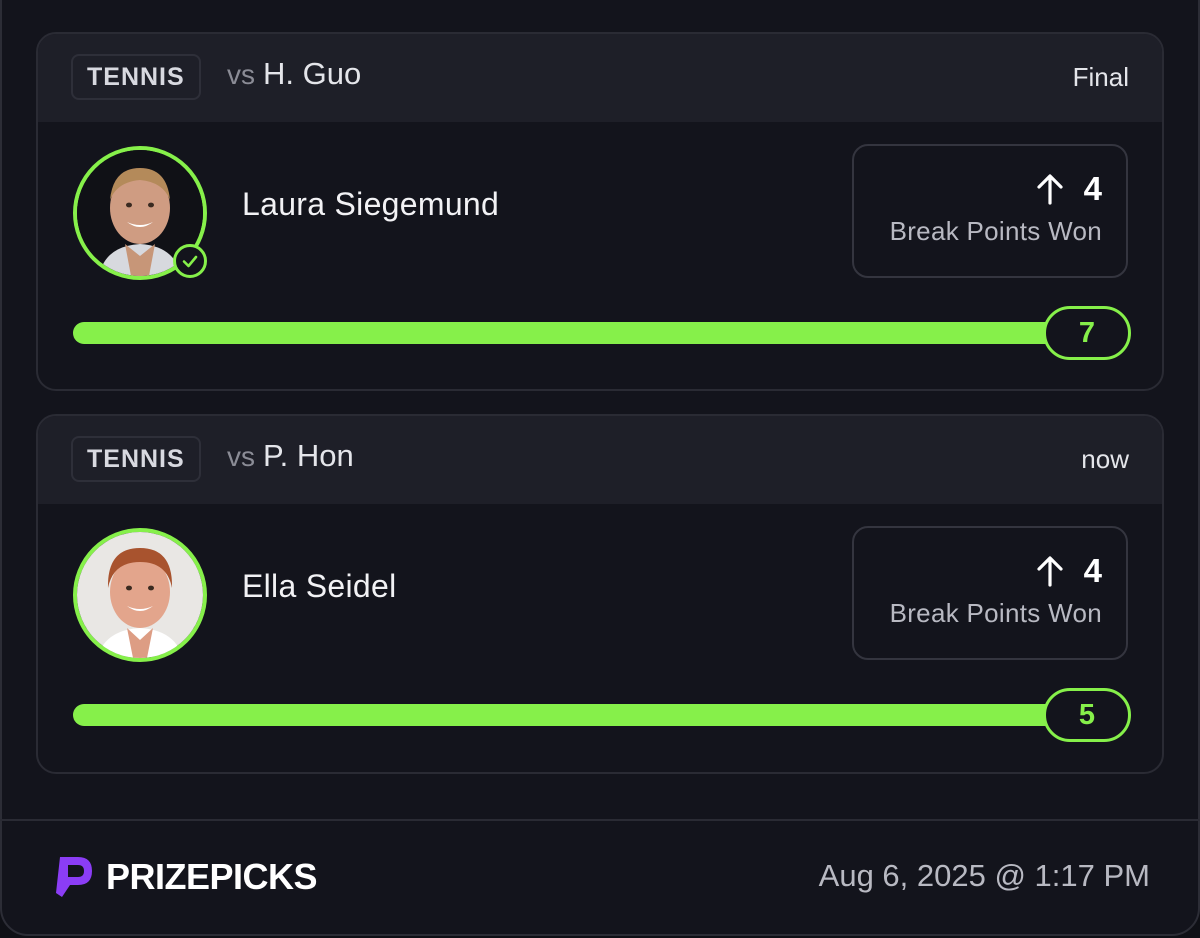 Image resolution: width=1200 pixels, height=938 pixels. I want to click on opponent-name: H. Guo, so click(312, 73).